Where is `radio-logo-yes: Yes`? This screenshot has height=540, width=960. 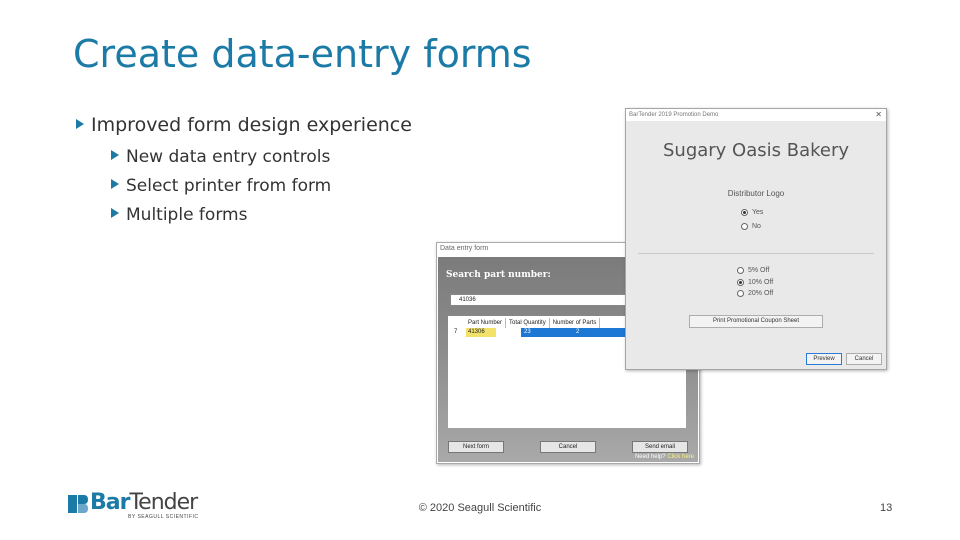
radio-logo-yes: Yes is located at coordinates (752, 212).